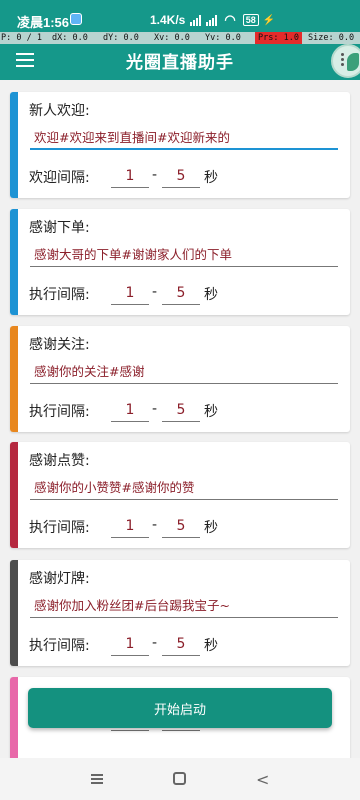 The width and height of the screenshot is (360, 800). What do you see at coordinates (262, 779) in the screenshot?
I see `back-icon: <` at bounding box center [262, 779].